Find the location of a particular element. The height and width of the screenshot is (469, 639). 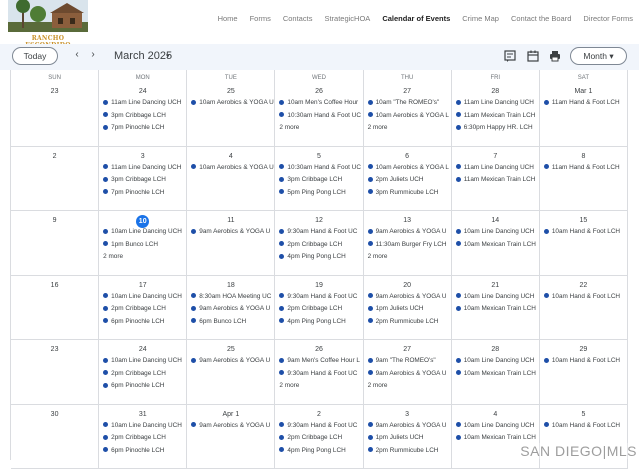

nav-link-contact-the-board: Contact the Board is located at coordinates (541, 18).